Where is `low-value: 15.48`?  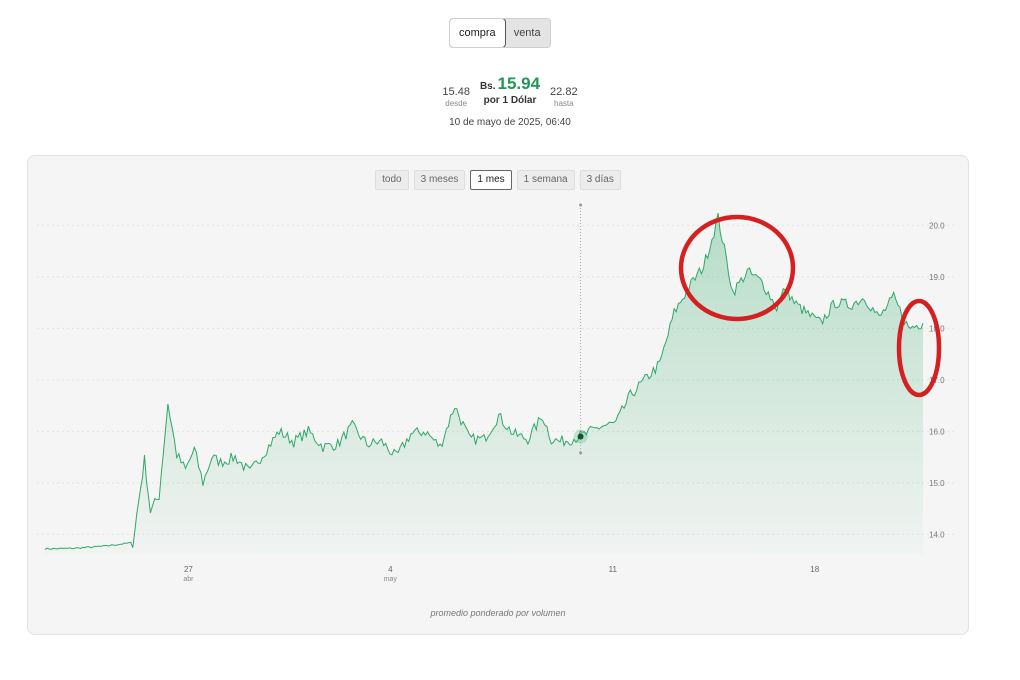
low-value: 15.48 is located at coordinates (456, 92).